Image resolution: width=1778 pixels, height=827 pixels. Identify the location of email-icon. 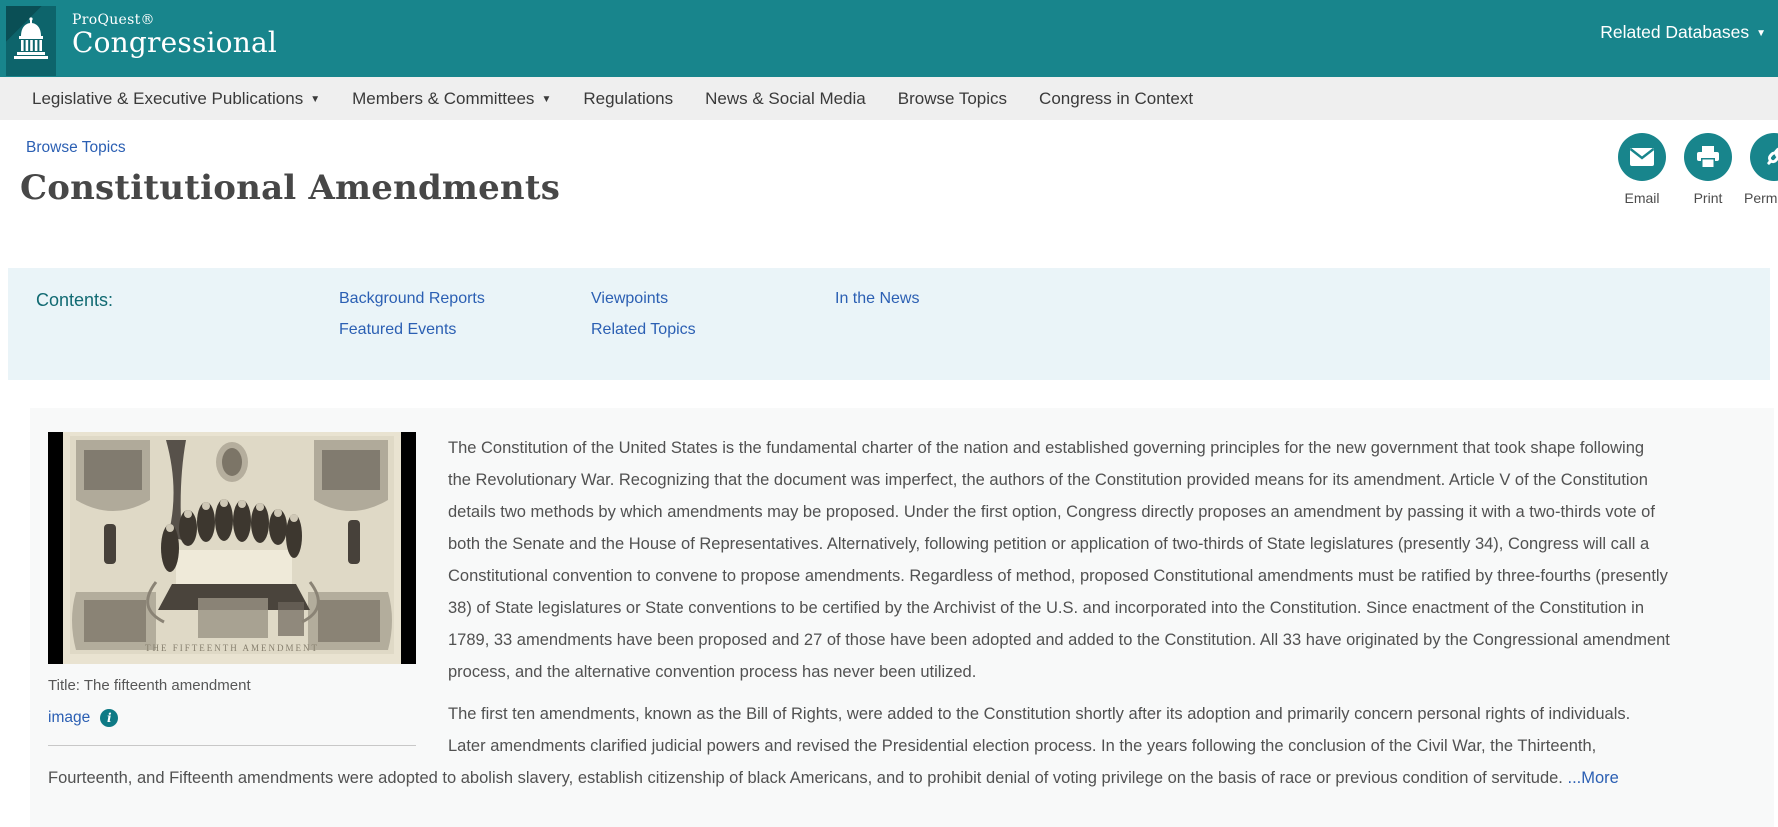
(1642, 157).